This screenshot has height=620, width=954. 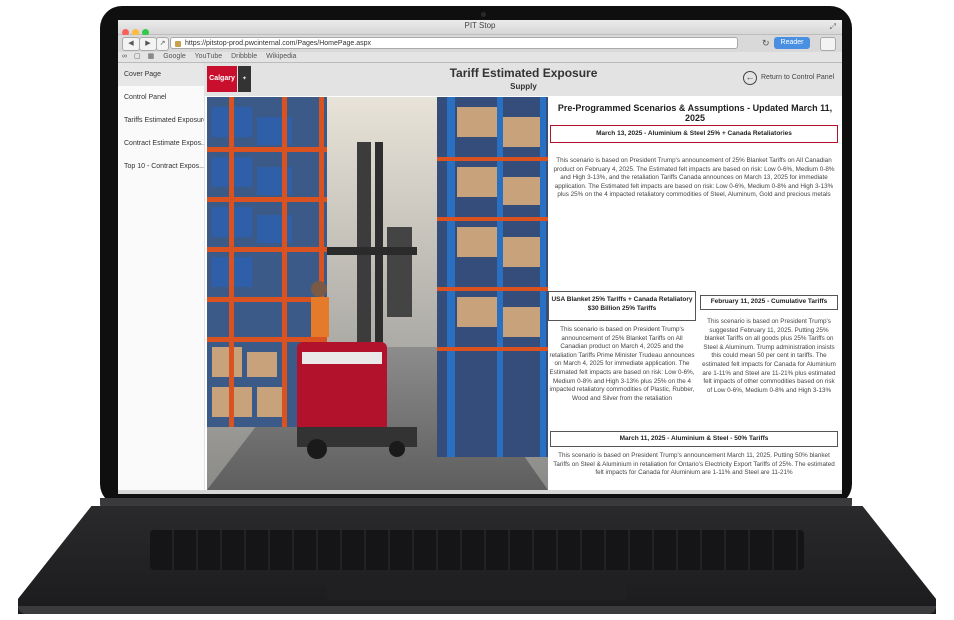 What do you see at coordinates (161, 74) in the screenshot?
I see `sidebar-item-cover-page: Cover Page` at bounding box center [161, 74].